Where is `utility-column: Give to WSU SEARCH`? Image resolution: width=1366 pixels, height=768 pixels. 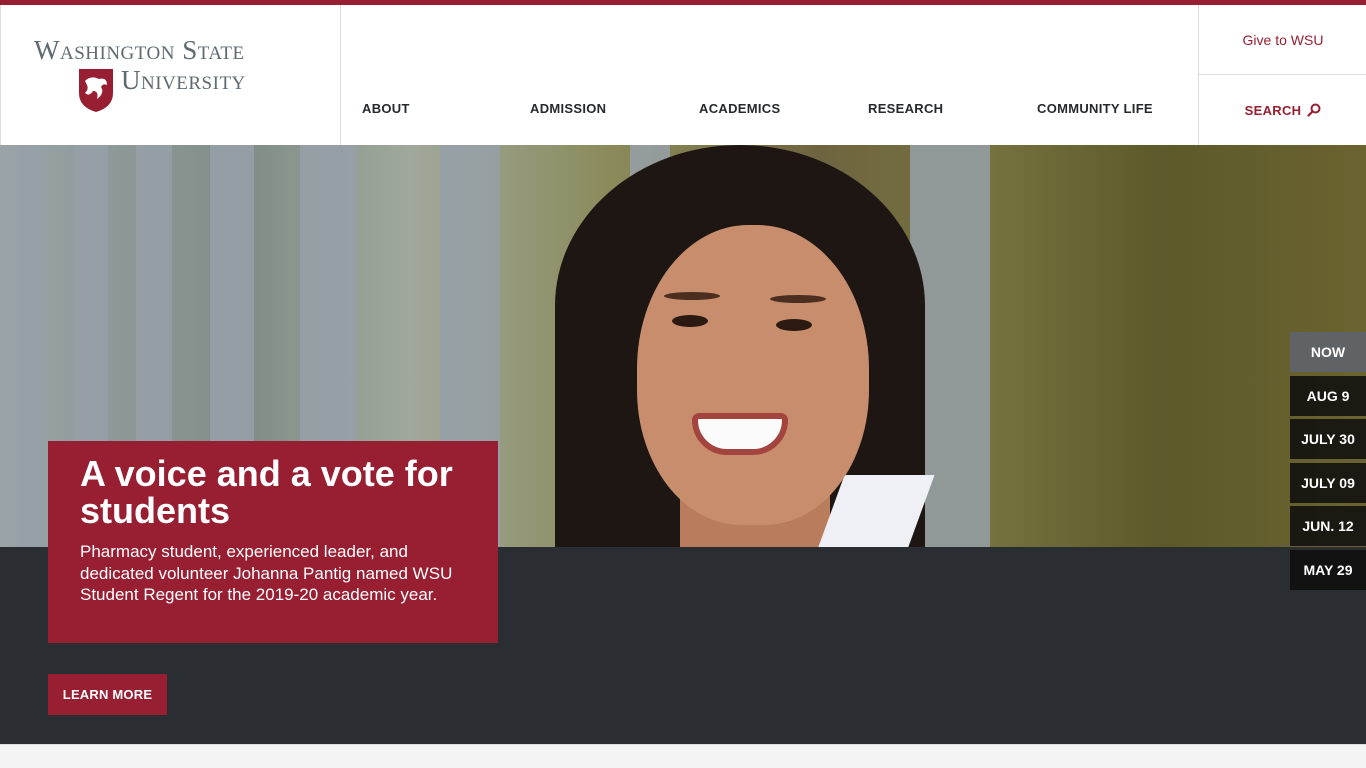 utility-column: Give to WSU SEARCH is located at coordinates (1282, 75).